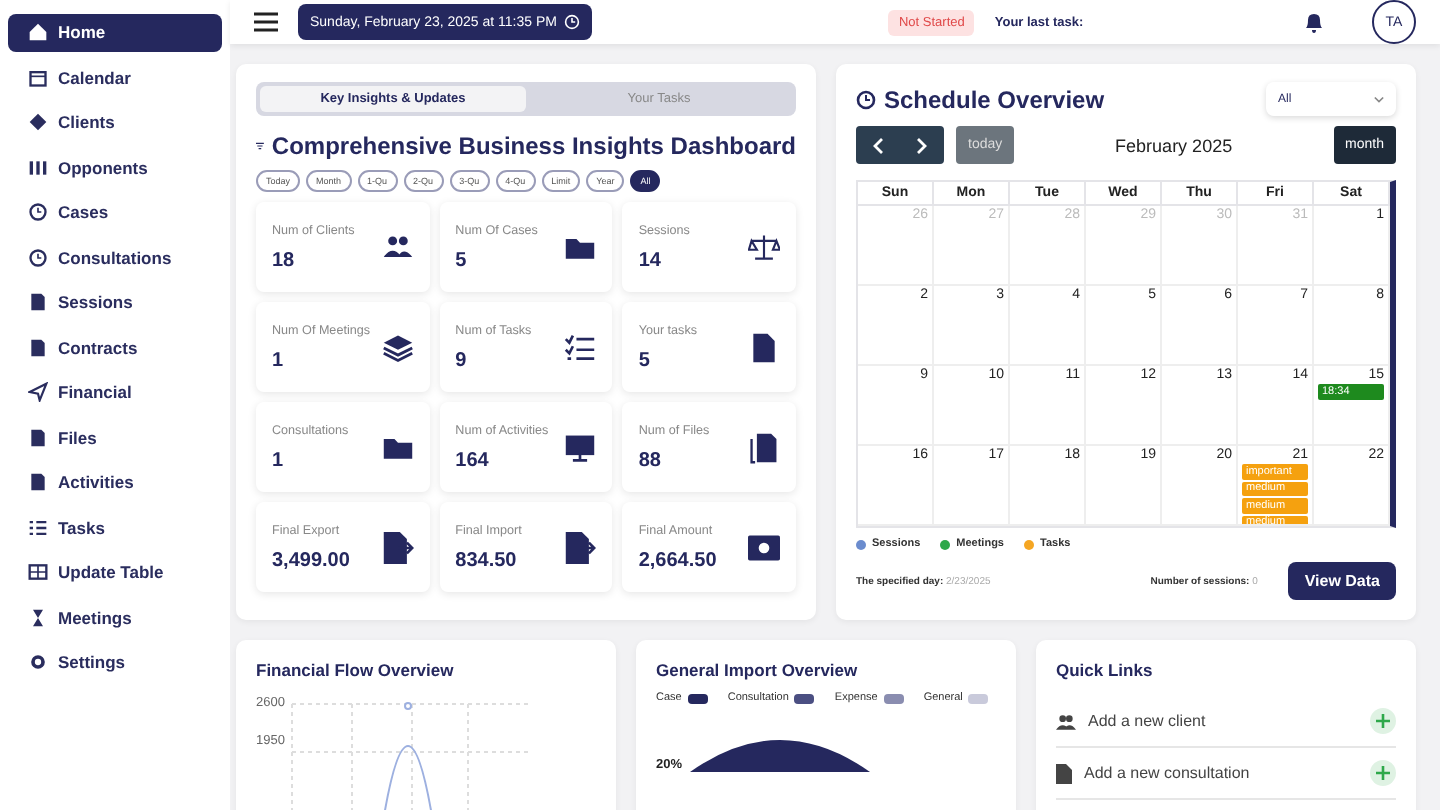 Image resolution: width=1440 pixels, height=810 pixels. I want to click on stat-value: 834.50, so click(487, 560).